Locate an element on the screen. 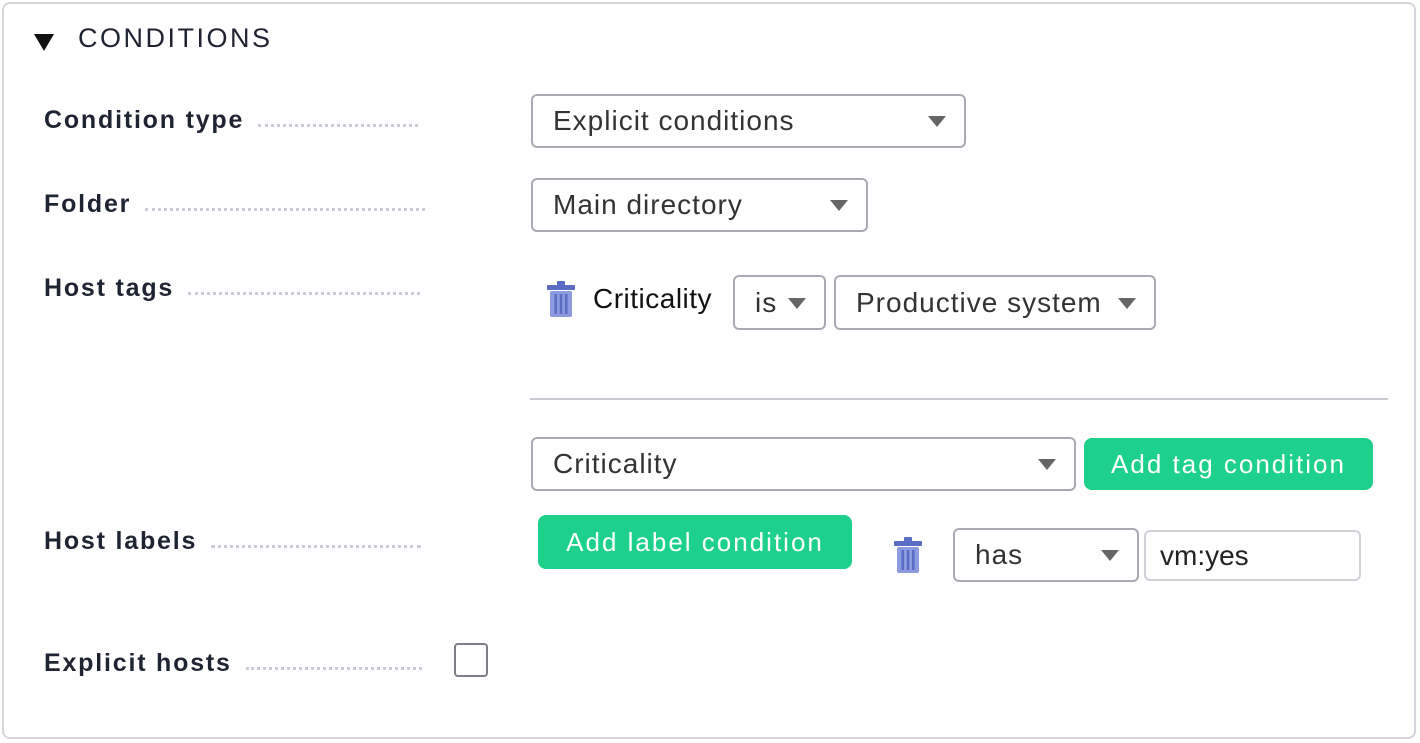 Image resolution: width=1420 pixels, height=743 pixels. host-tags-label: Host tags is located at coordinates (109, 287).